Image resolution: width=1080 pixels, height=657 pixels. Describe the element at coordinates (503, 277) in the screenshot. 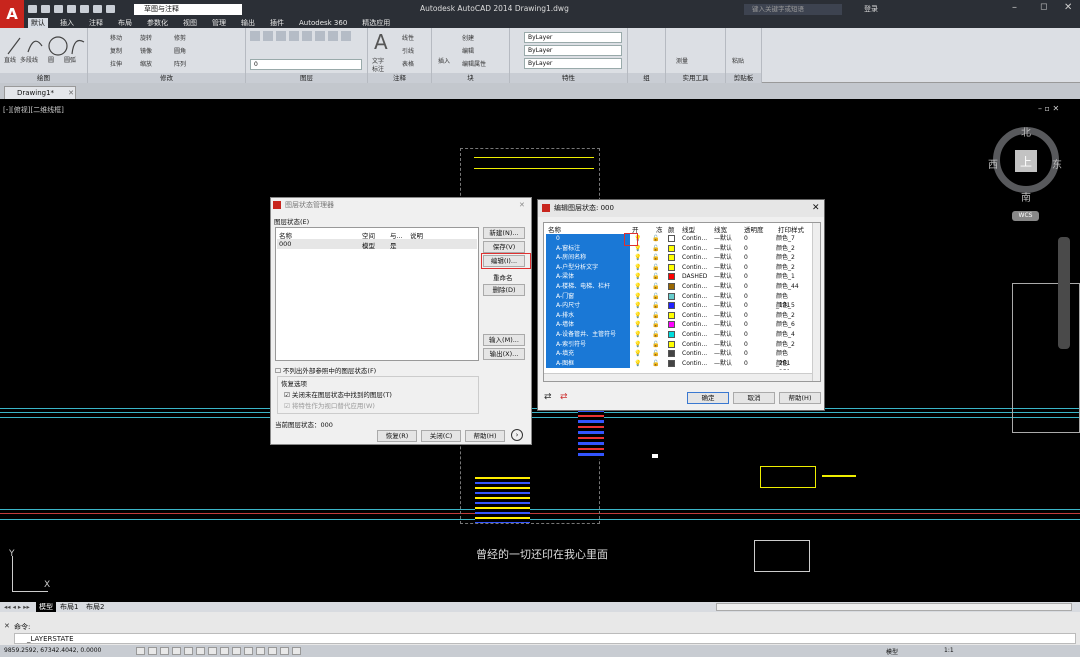

I see `rename-button: 重命名` at that location.